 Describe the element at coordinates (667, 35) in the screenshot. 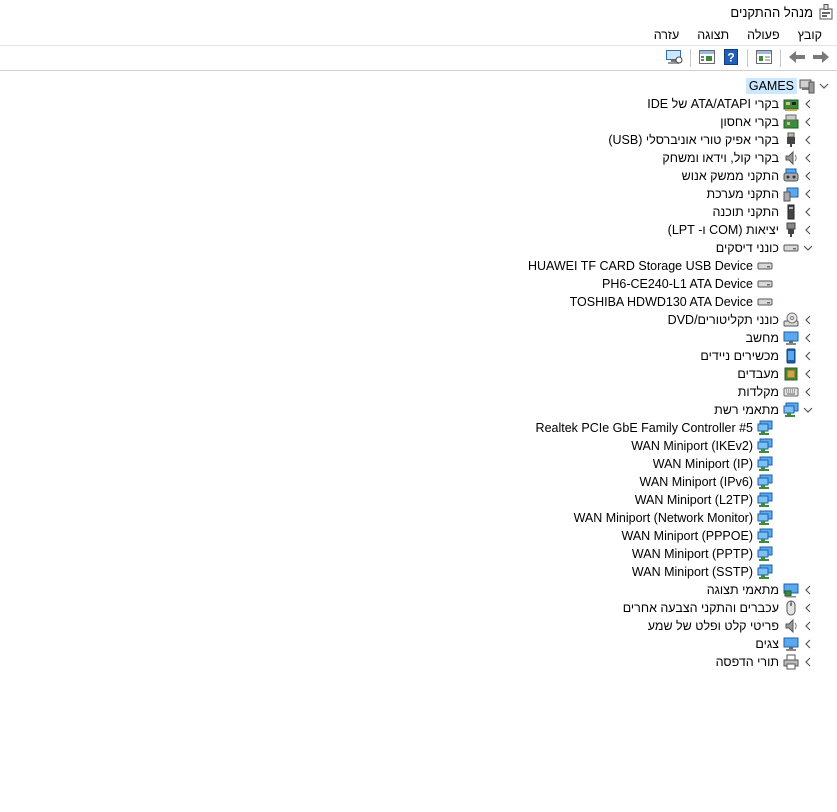

I see `menu-help: עזרה` at that location.